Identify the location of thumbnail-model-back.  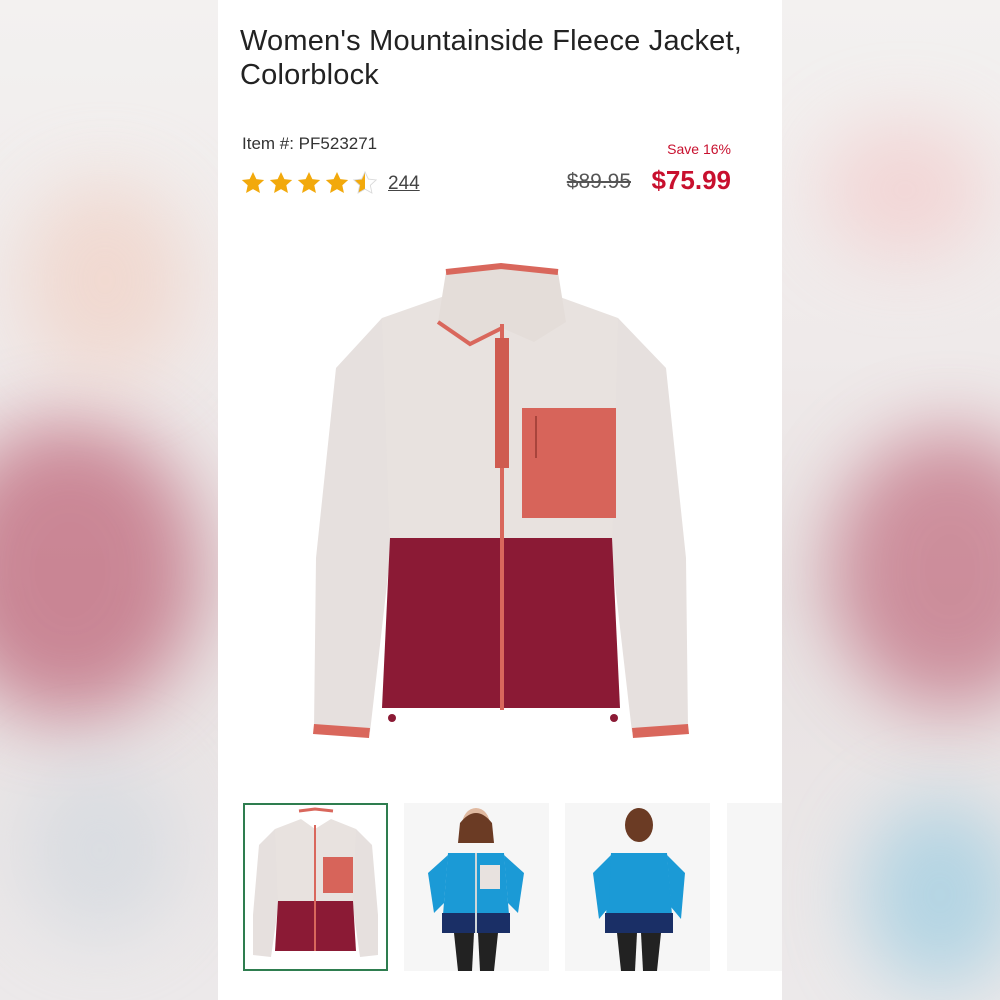
(637, 887).